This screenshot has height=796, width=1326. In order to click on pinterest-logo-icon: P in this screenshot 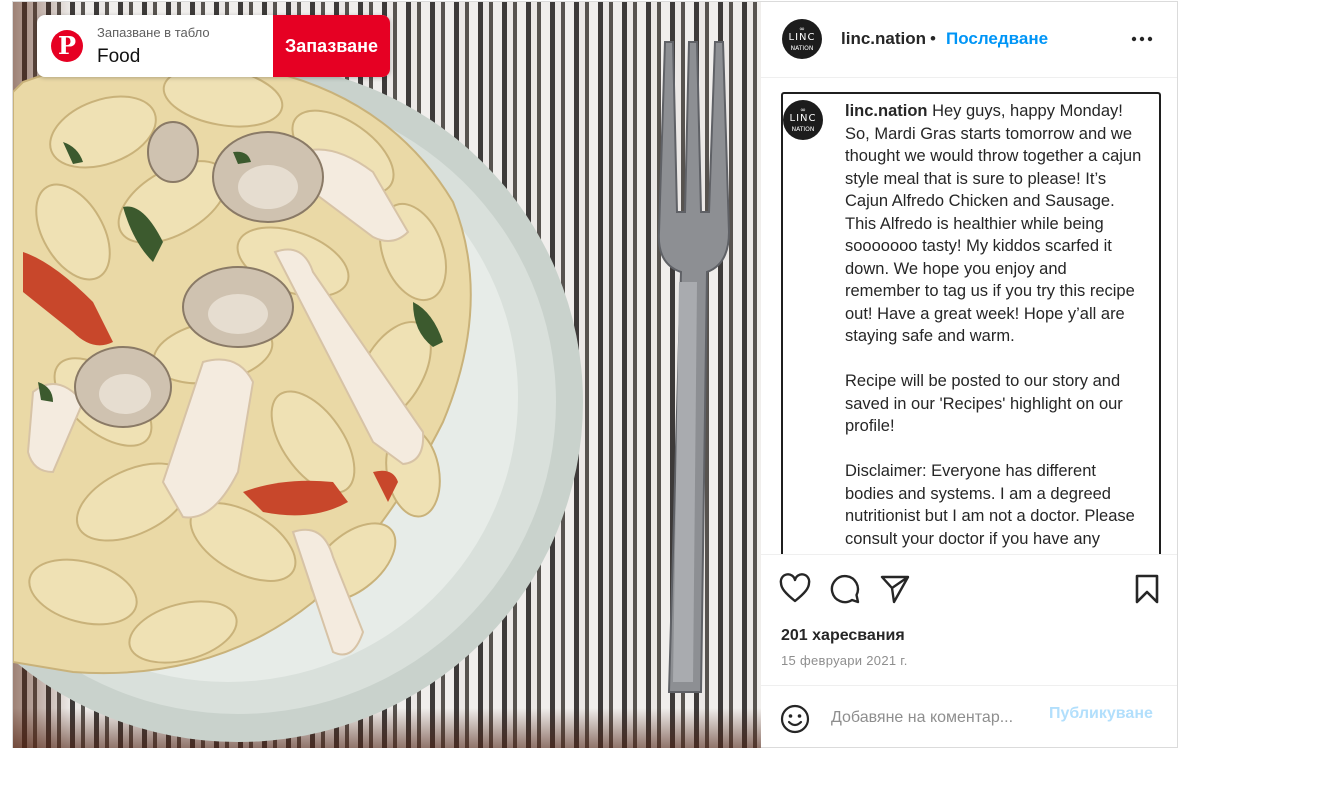, I will do `click(67, 46)`.